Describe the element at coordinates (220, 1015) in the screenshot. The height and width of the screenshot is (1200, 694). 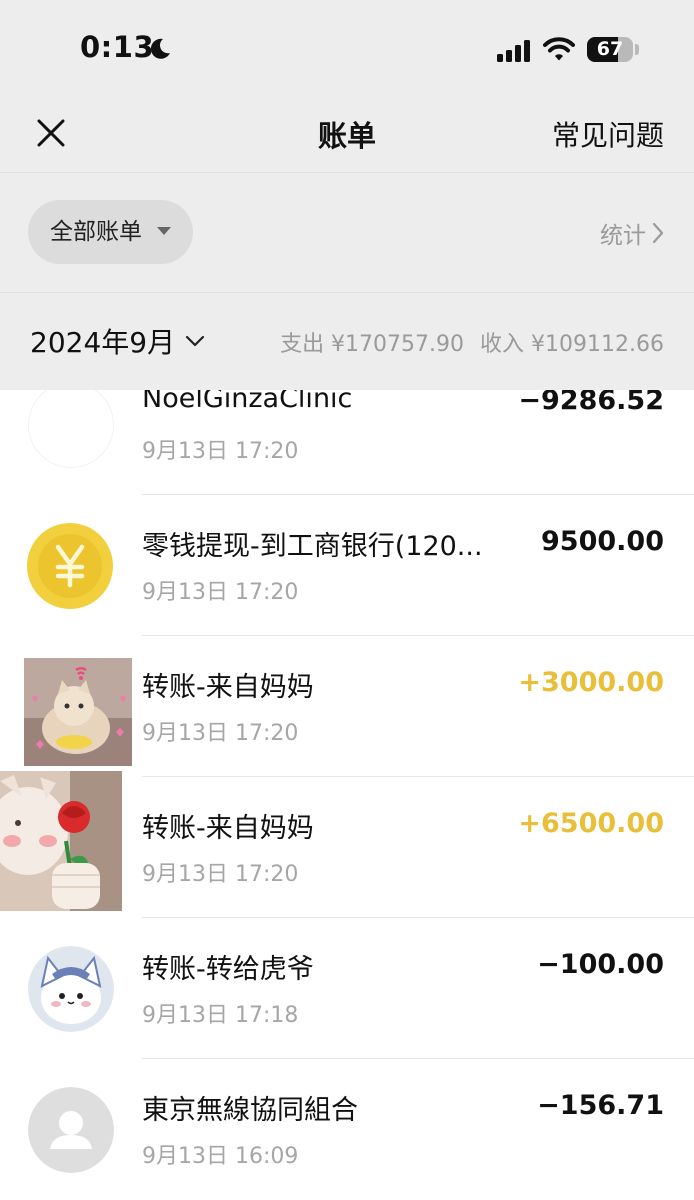
I see `transaction-time: 9月13日 17:18` at that location.